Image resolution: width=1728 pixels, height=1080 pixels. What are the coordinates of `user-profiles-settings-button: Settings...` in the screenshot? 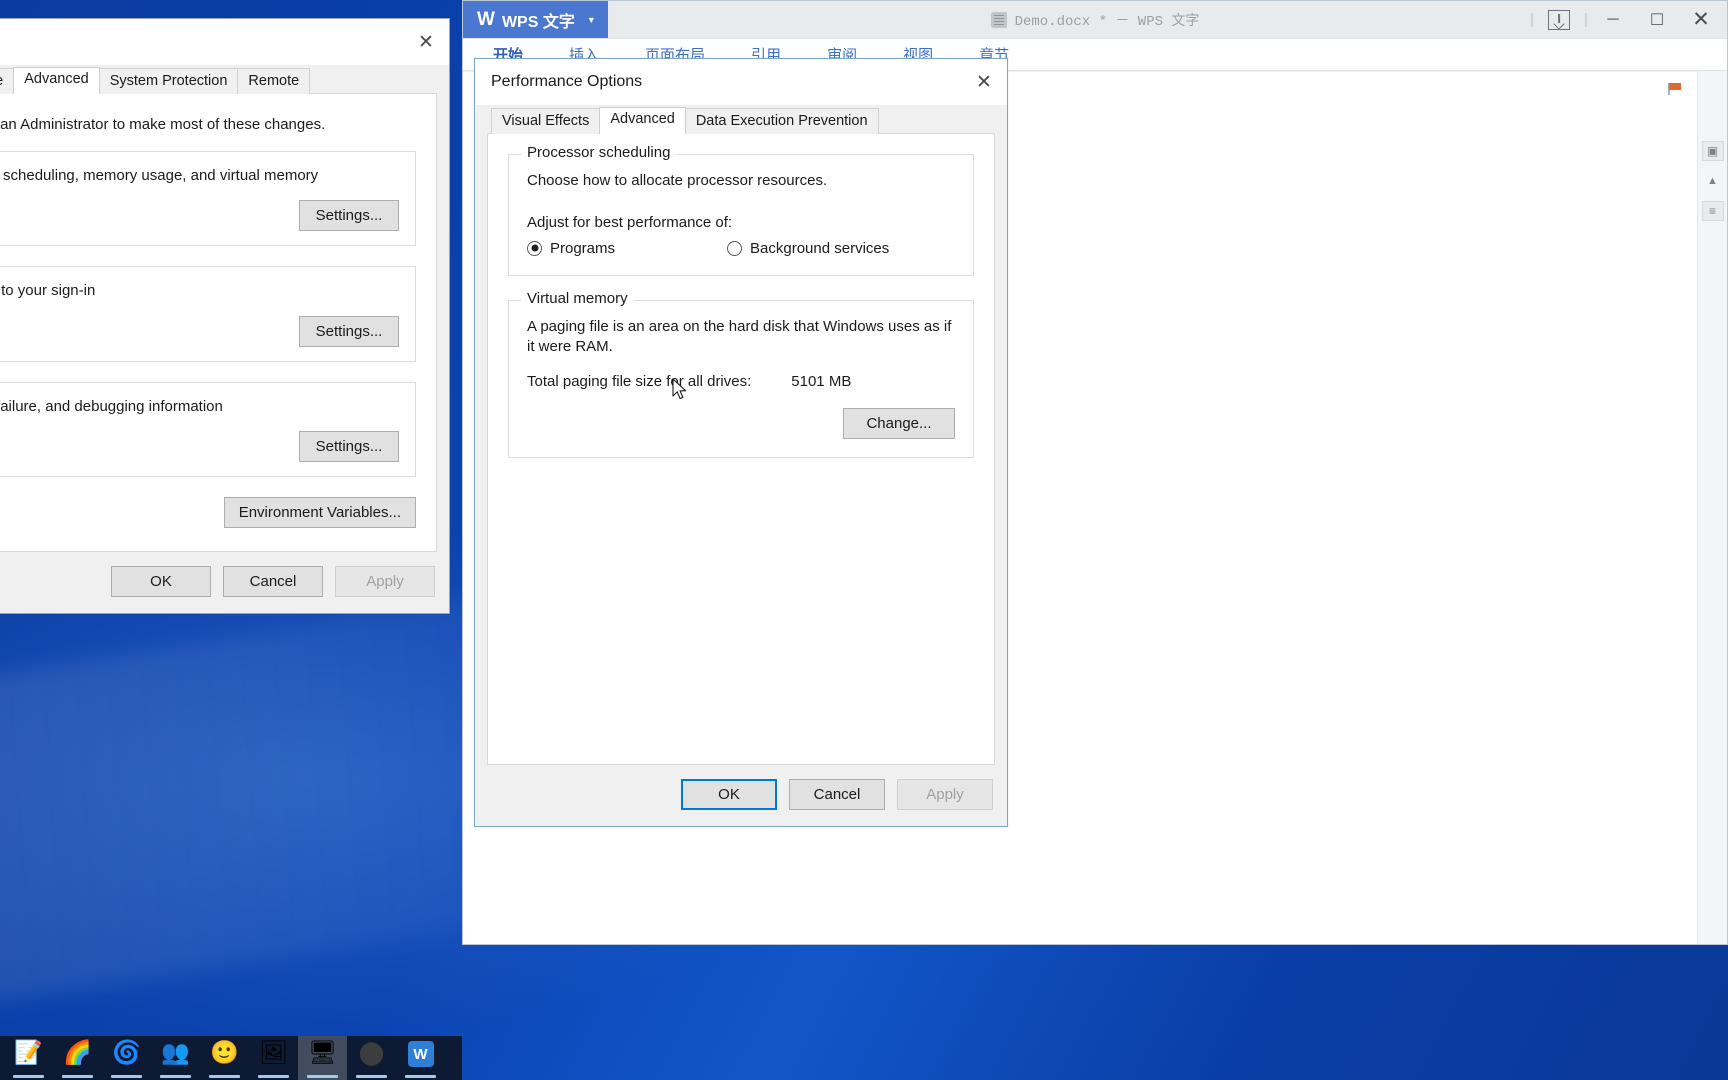 It's located at (349, 331).